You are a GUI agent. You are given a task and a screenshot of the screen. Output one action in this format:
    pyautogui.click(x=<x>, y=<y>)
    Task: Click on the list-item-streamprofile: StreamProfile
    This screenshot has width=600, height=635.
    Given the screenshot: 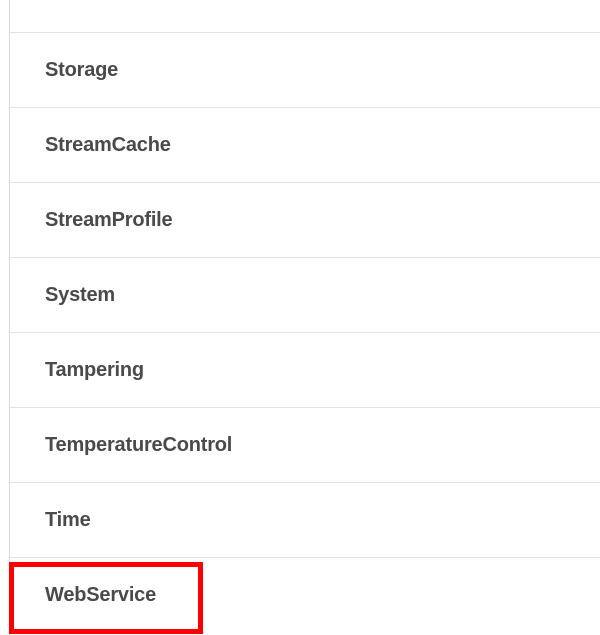 What is the action you would take?
    pyautogui.click(x=305, y=220)
    